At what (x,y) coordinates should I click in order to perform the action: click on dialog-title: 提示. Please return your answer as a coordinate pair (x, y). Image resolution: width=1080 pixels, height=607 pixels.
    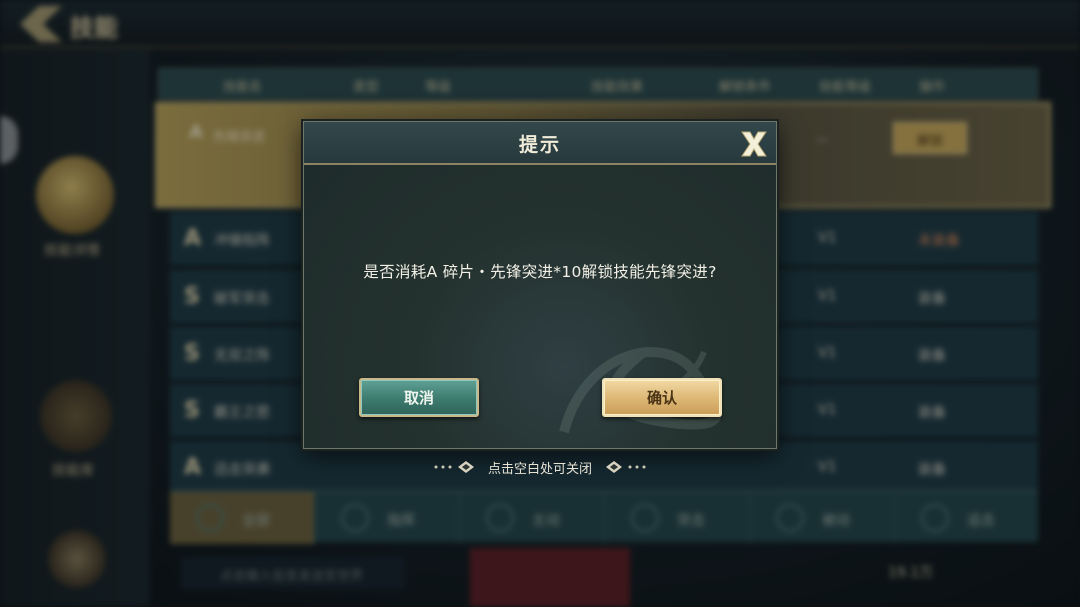
    Looking at the image, I should click on (539, 145).